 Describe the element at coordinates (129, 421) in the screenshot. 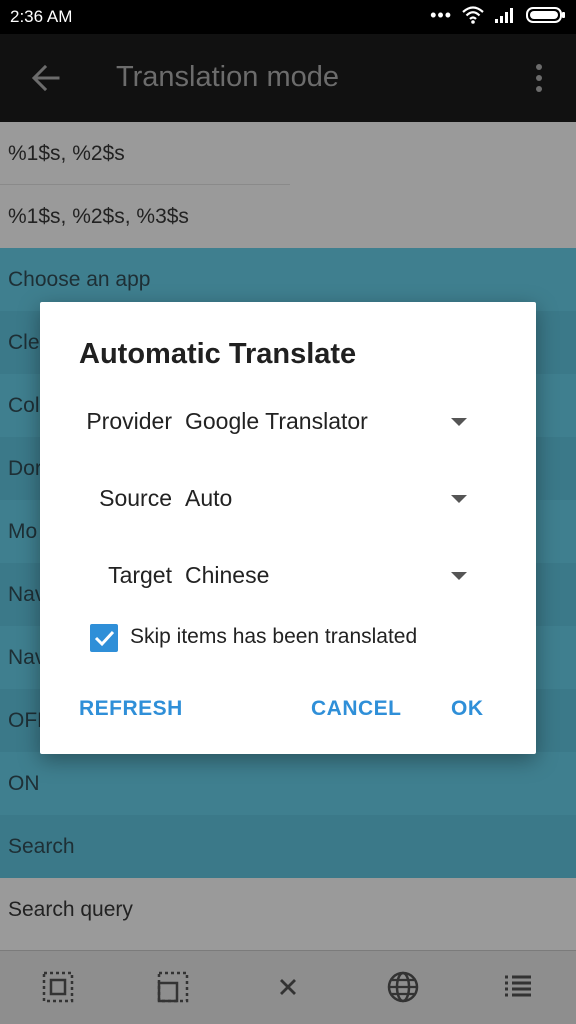

I see `provider-label: Provider` at that location.